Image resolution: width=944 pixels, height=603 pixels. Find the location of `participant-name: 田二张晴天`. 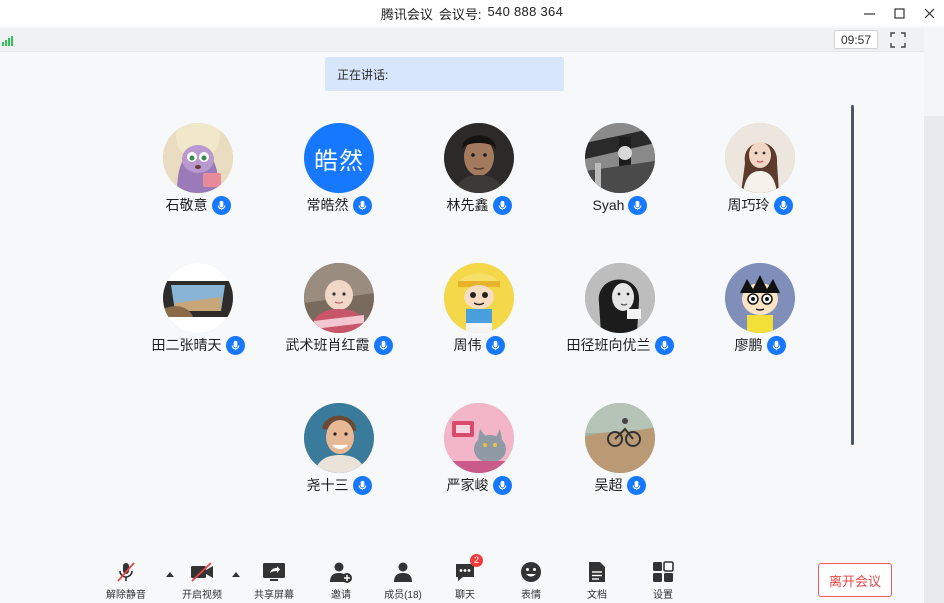

participant-name: 田二张晴天 is located at coordinates (186, 345).